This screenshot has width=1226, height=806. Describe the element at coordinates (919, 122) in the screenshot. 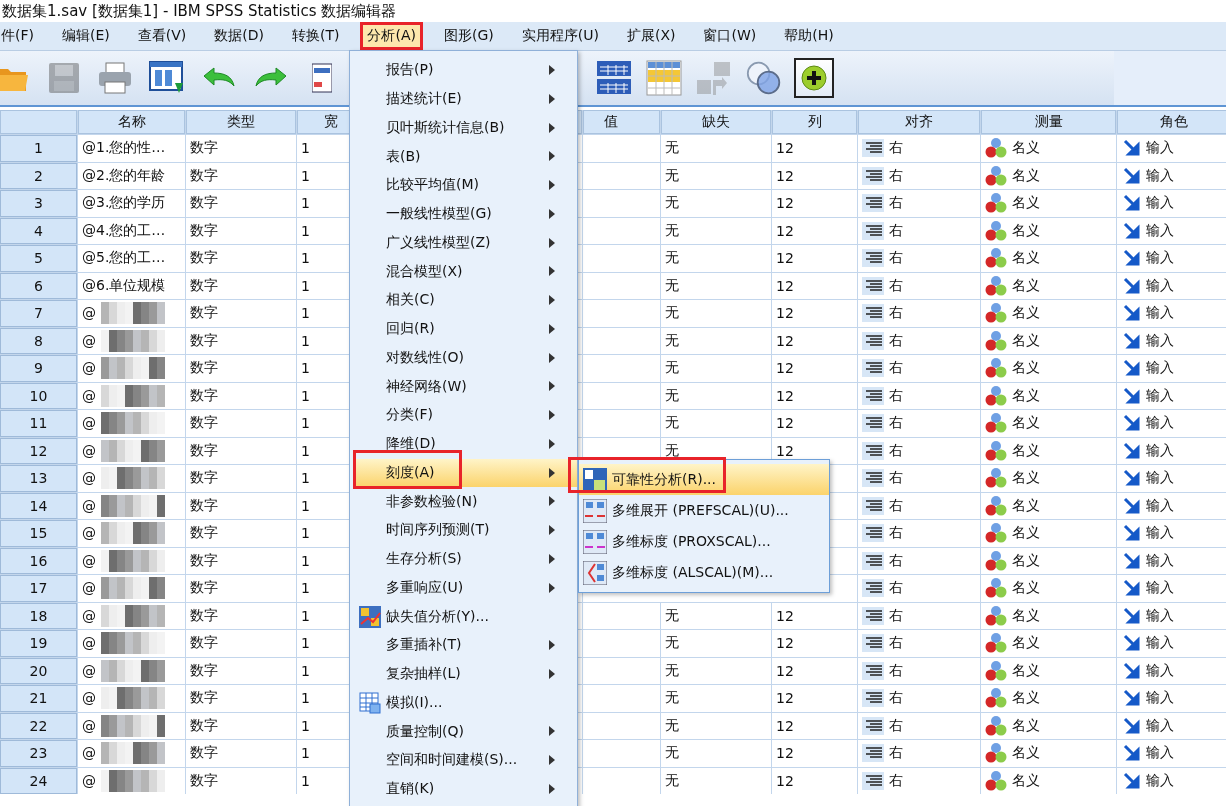

I see `column-header: 对齐` at that location.